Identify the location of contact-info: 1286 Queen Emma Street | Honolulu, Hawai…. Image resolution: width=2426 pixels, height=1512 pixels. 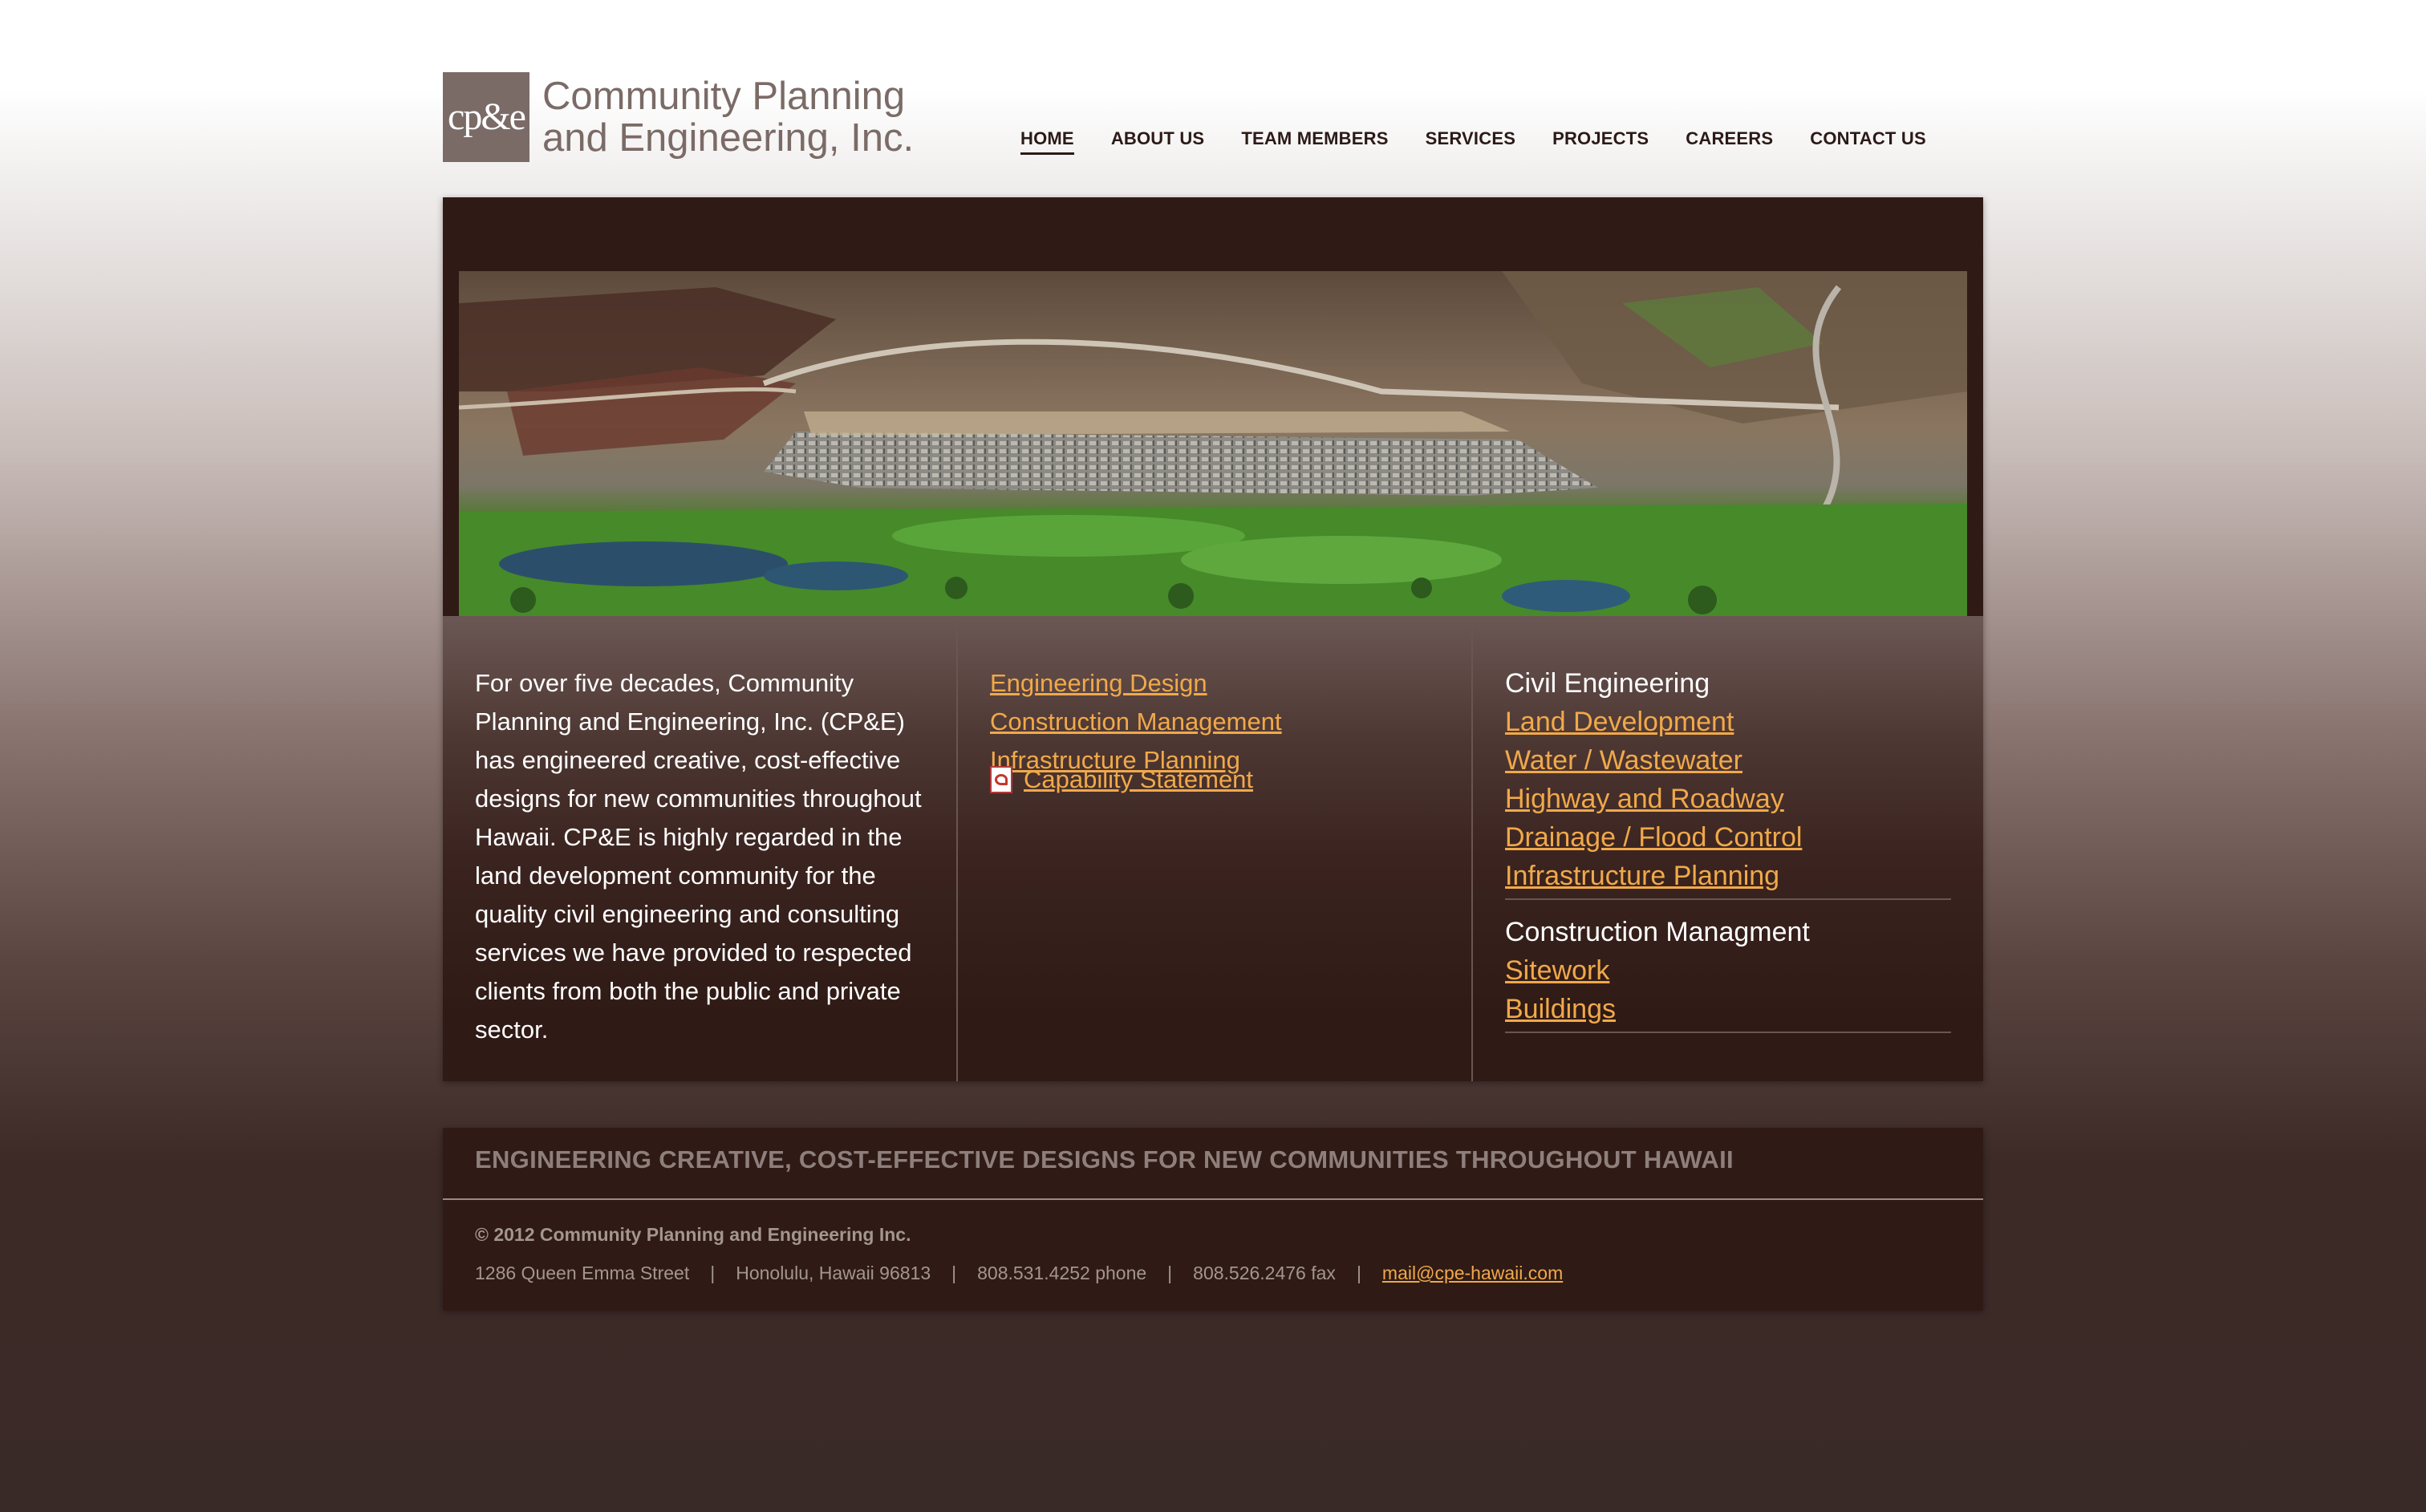
(1019, 1273).